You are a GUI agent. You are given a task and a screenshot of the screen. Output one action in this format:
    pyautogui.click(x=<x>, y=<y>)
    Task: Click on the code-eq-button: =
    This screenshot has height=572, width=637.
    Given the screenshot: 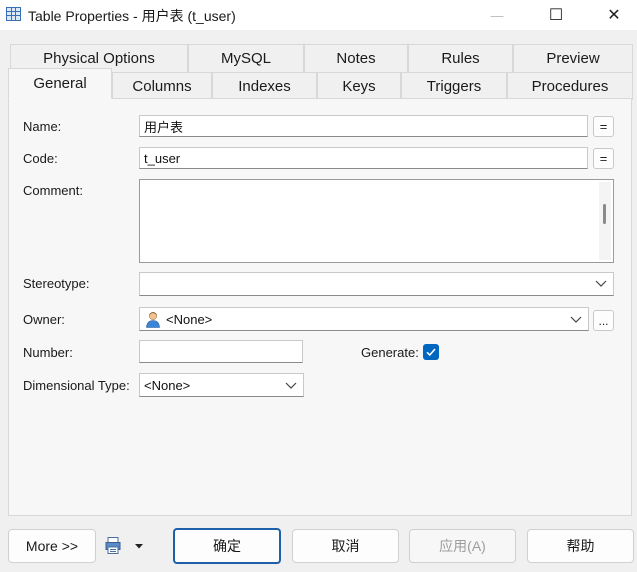 What is the action you would take?
    pyautogui.click(x=603, y=158)
    